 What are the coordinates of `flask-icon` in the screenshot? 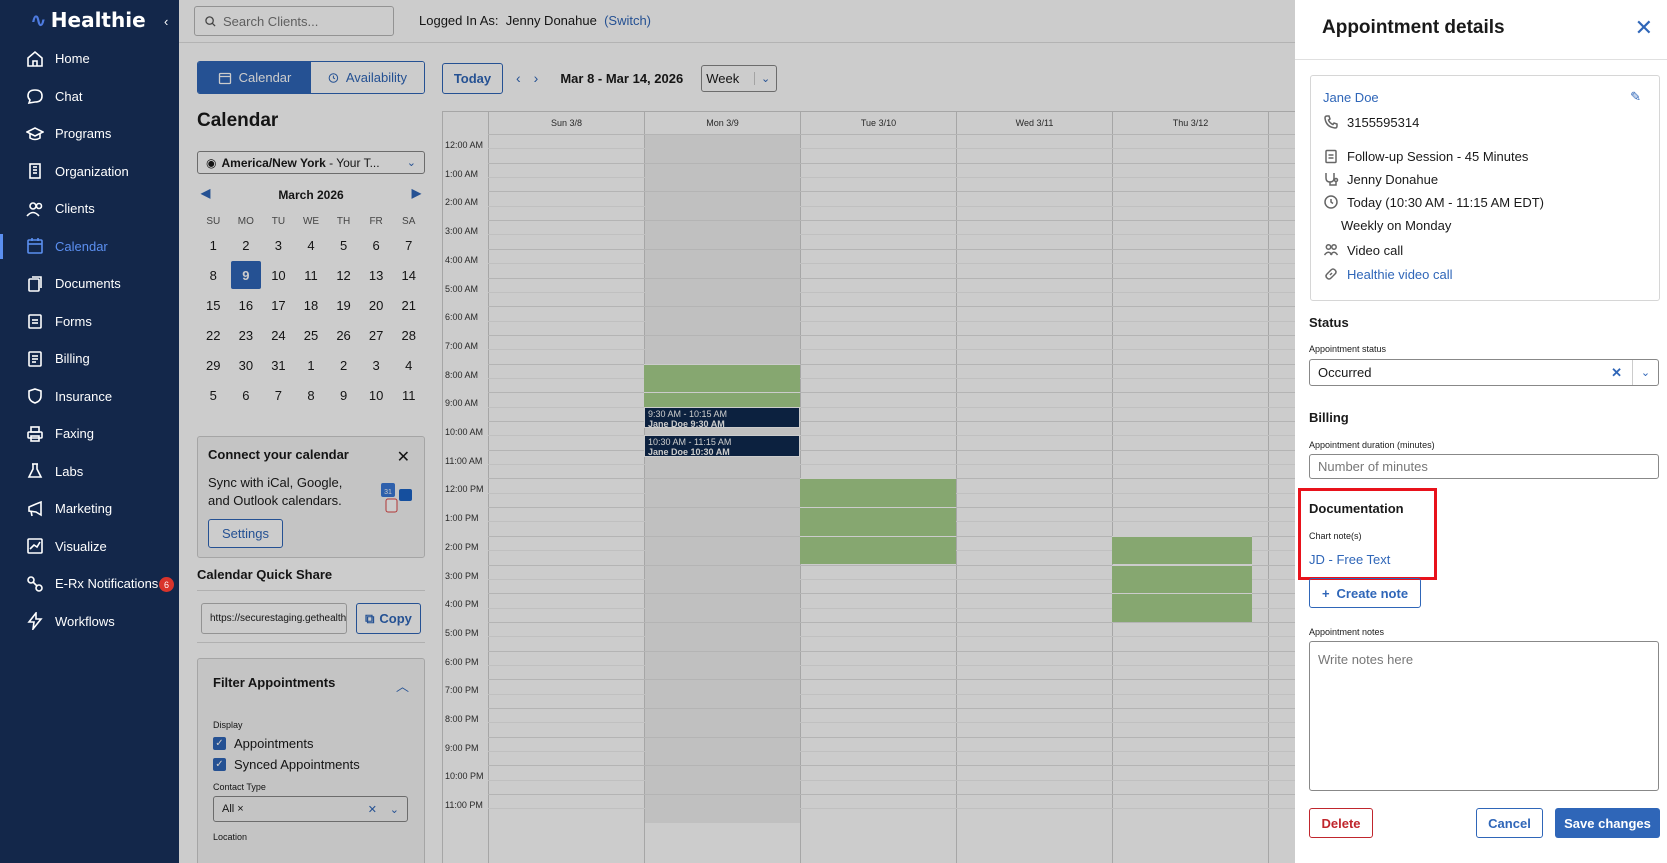 It's located at (35, 471).